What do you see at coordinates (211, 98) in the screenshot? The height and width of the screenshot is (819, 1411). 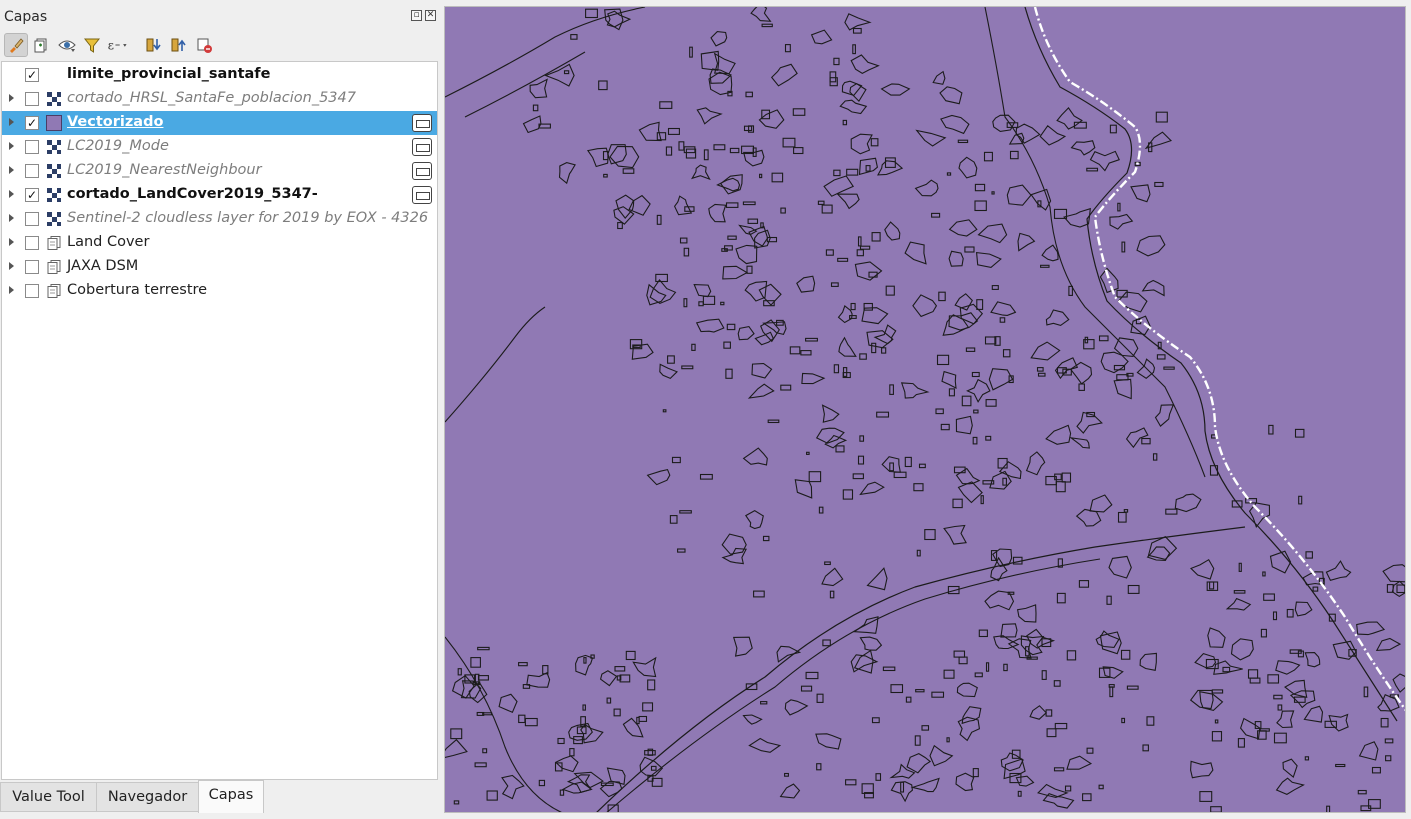 I see `layer-name: cortado_HRSL_SantaFe_poblacion_5347` at bounding box center [211, 98].